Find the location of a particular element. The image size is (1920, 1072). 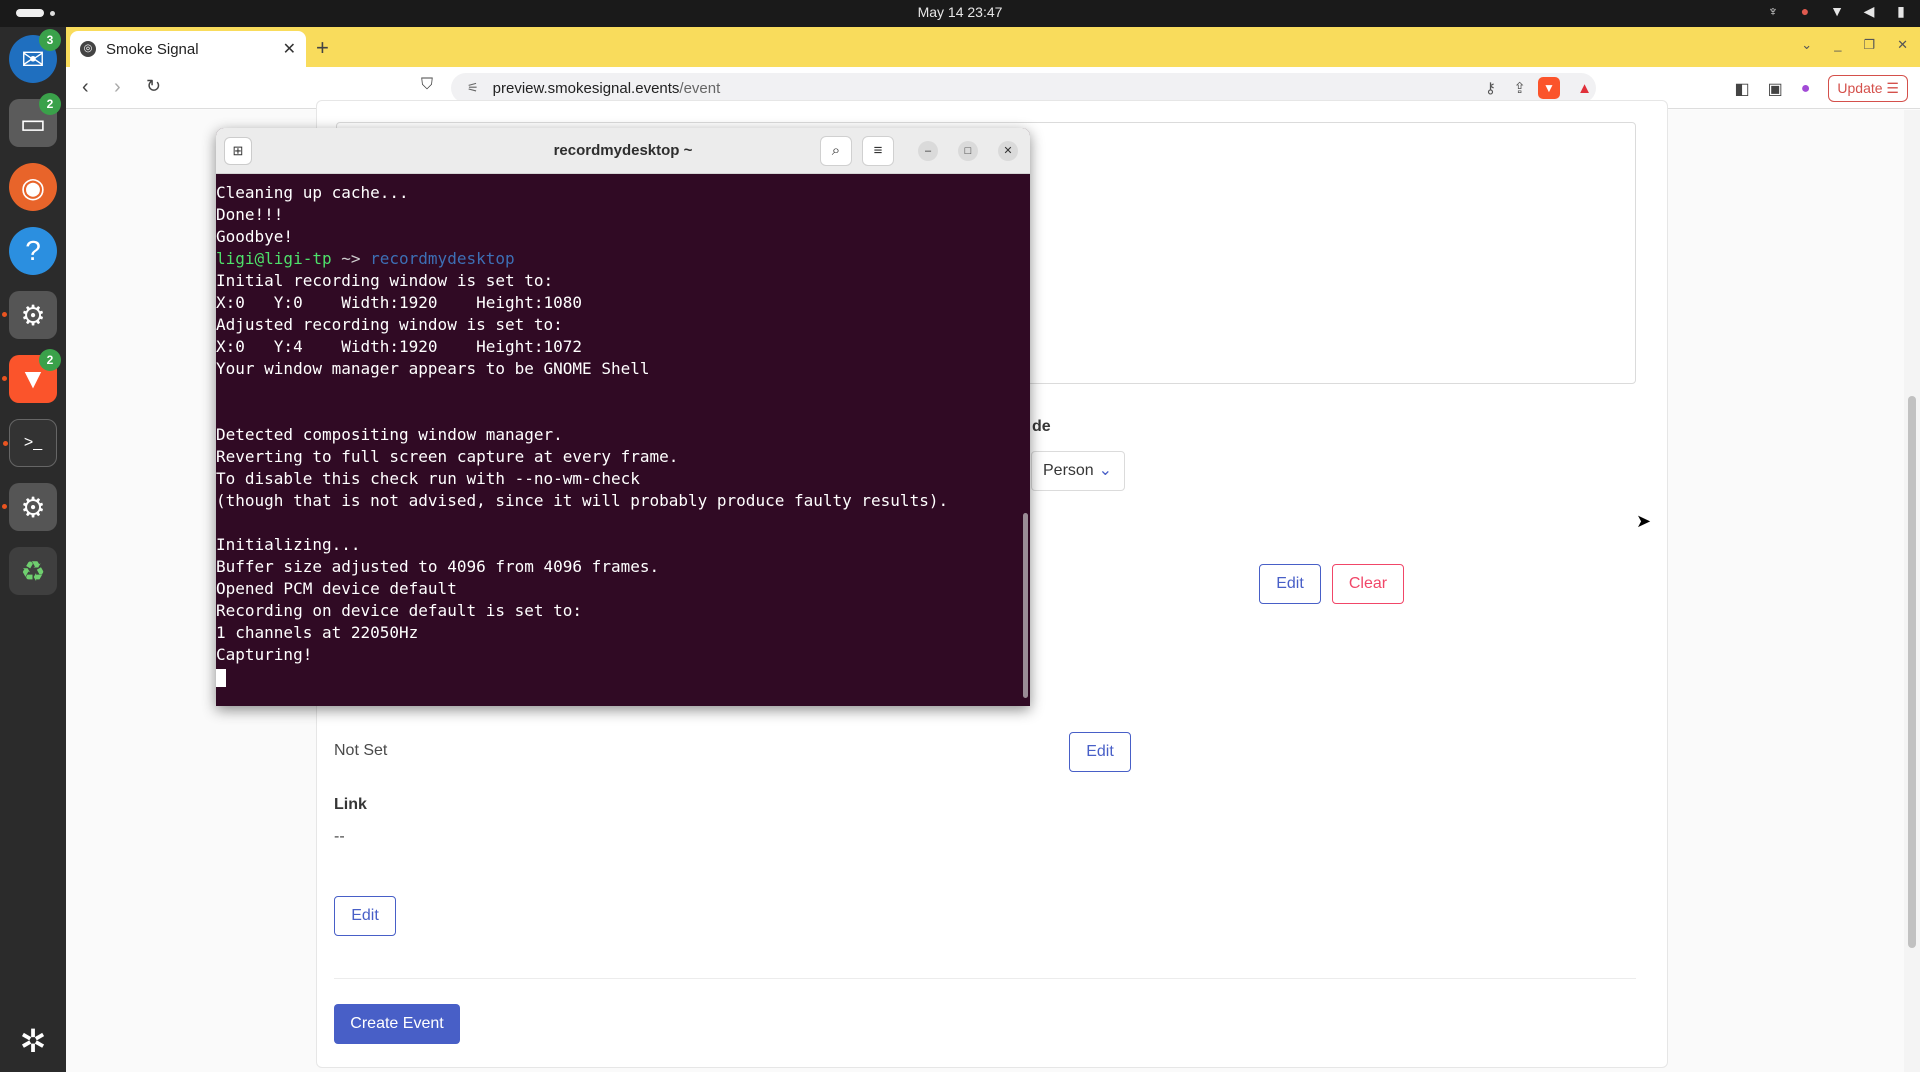

battery-icon: ▮ is located at coordinates (1901, 13).